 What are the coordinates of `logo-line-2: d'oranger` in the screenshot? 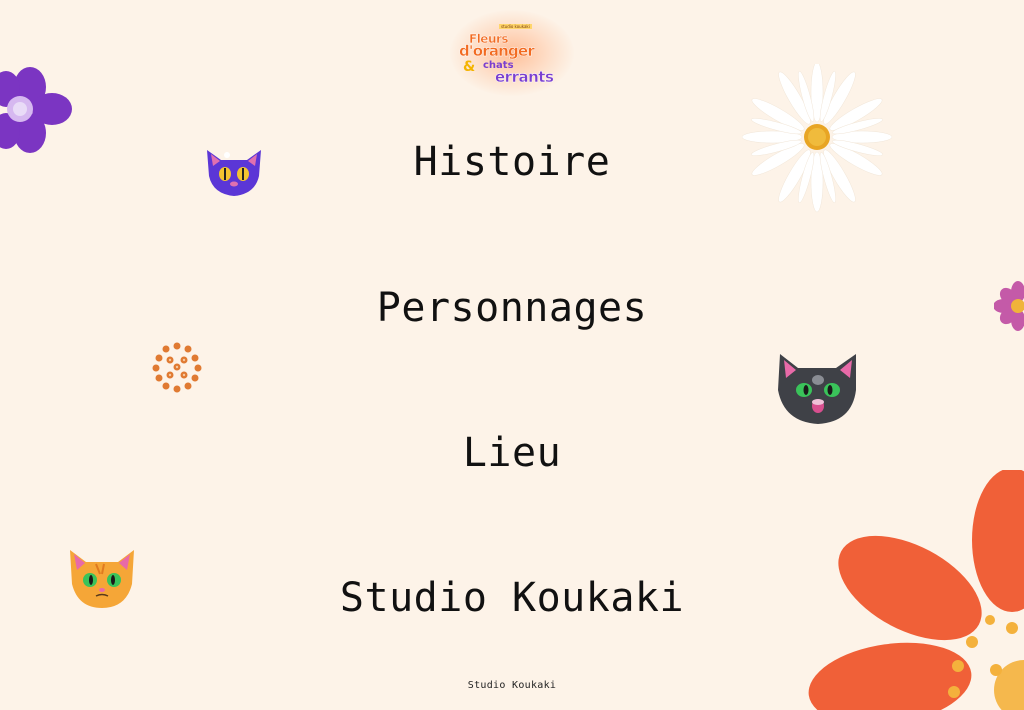 It's located at (497, 51).